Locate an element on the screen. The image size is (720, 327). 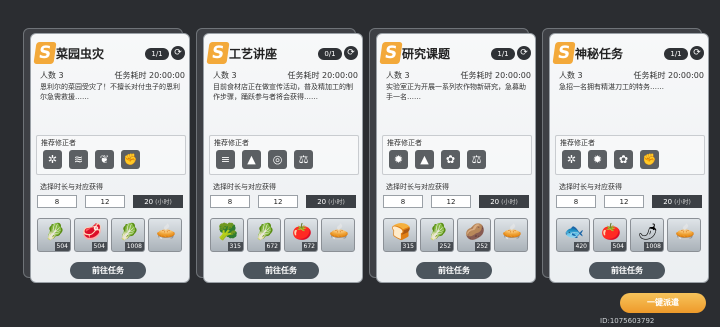
card-title: 菜园虫灾 is located at coordinates (80, 54).